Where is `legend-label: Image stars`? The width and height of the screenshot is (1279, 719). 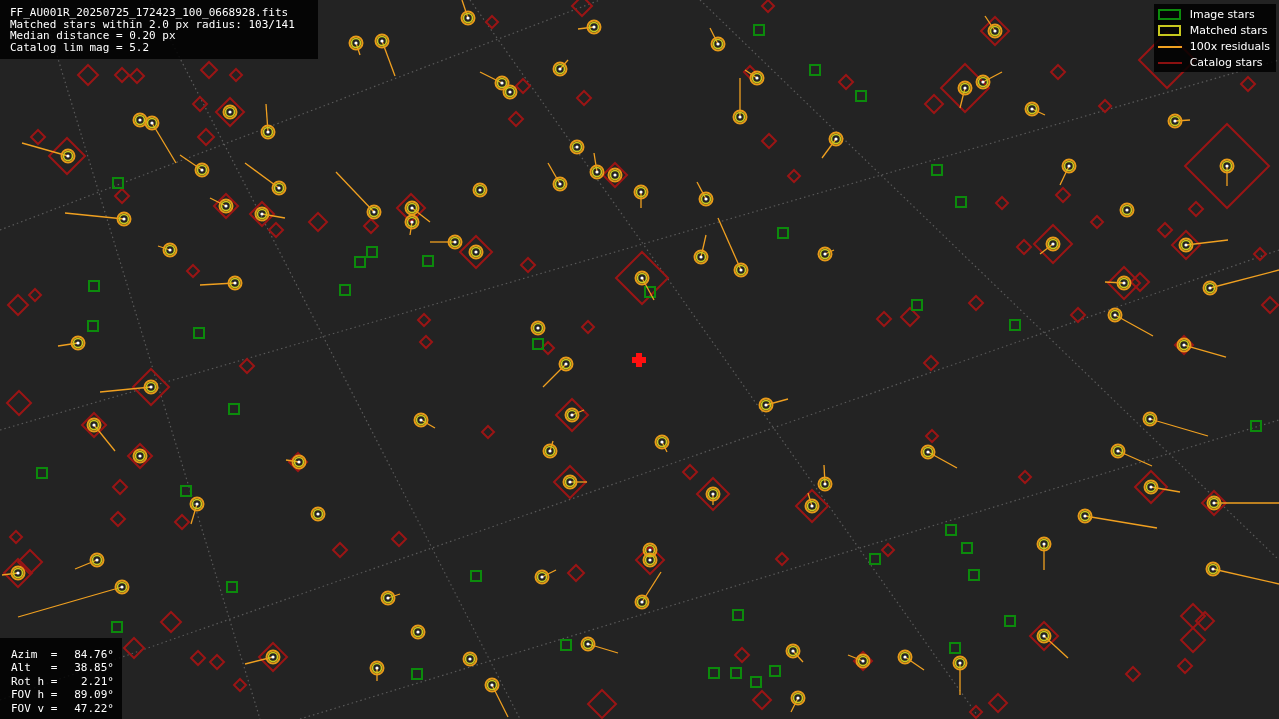
legend-label: Image stars is located at coordinates (1222, 14).